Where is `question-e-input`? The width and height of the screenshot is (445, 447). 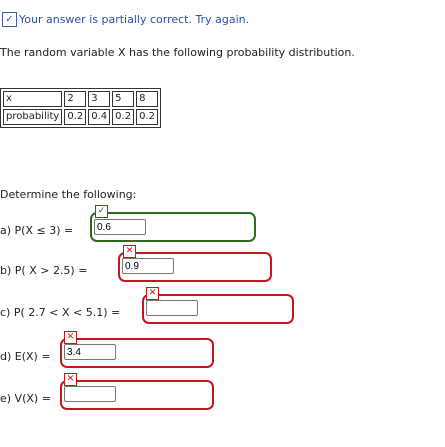 question-e-input is located at coordinates (90, 394).